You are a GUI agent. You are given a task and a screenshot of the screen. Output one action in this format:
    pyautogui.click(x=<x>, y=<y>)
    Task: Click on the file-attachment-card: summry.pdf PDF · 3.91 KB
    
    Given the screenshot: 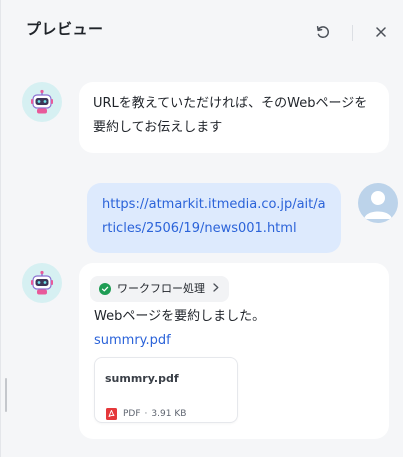 What is the action you would take?
    pyautogui.click(x=166, y=390)
    